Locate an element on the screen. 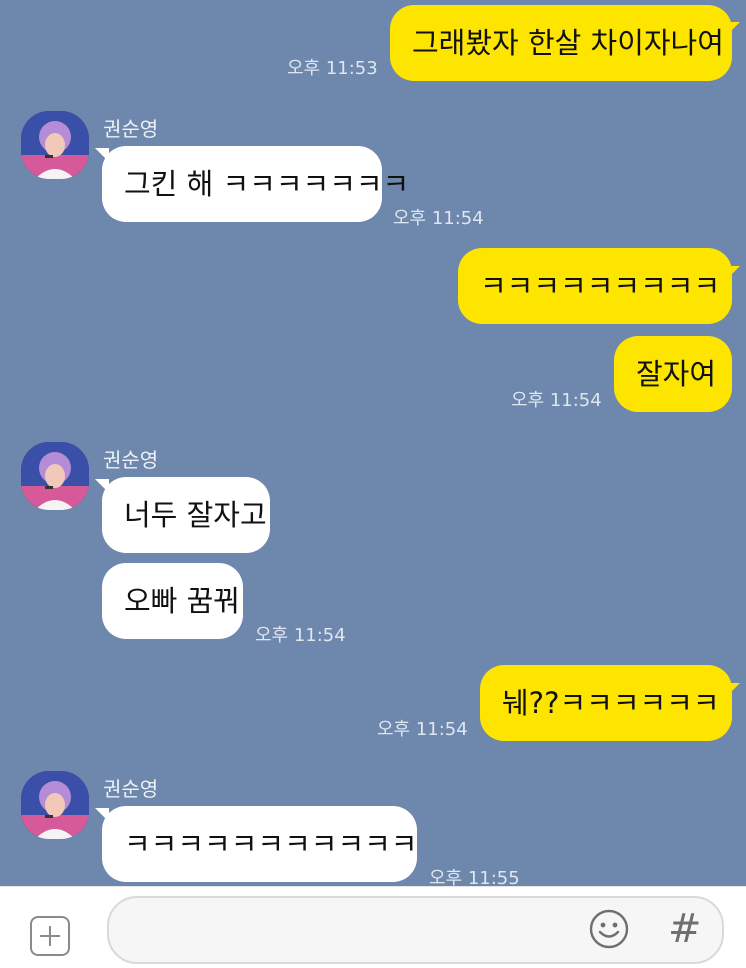 This screenshot has height=968, width=746. their-message-bubble: 그킨 해 ㅋㅋㅋㅋㅋㅋㅋ is located at coordinates (255, 184).